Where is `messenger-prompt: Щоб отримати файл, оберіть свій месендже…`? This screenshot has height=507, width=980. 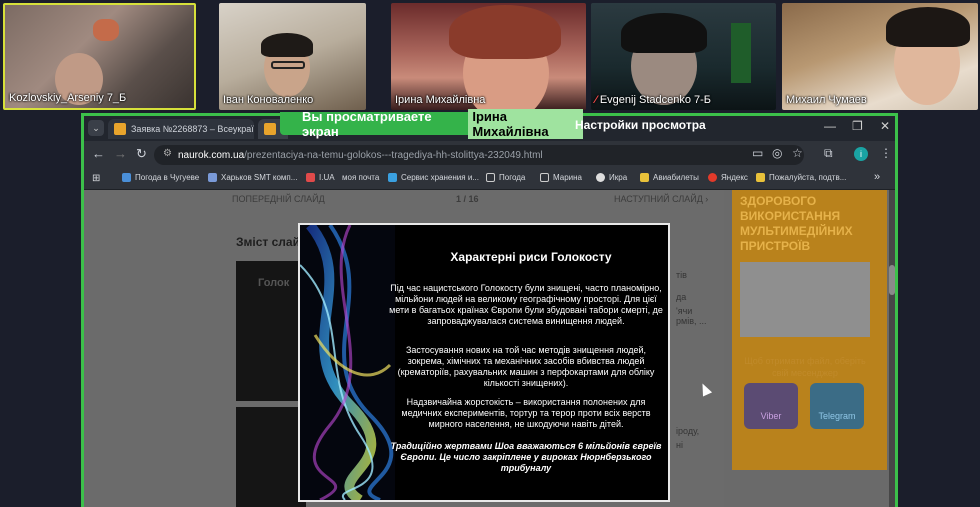 messenger-prompt: Щоб отримати файл, оберіть свій месендже… is located at coordinates (805, 367).